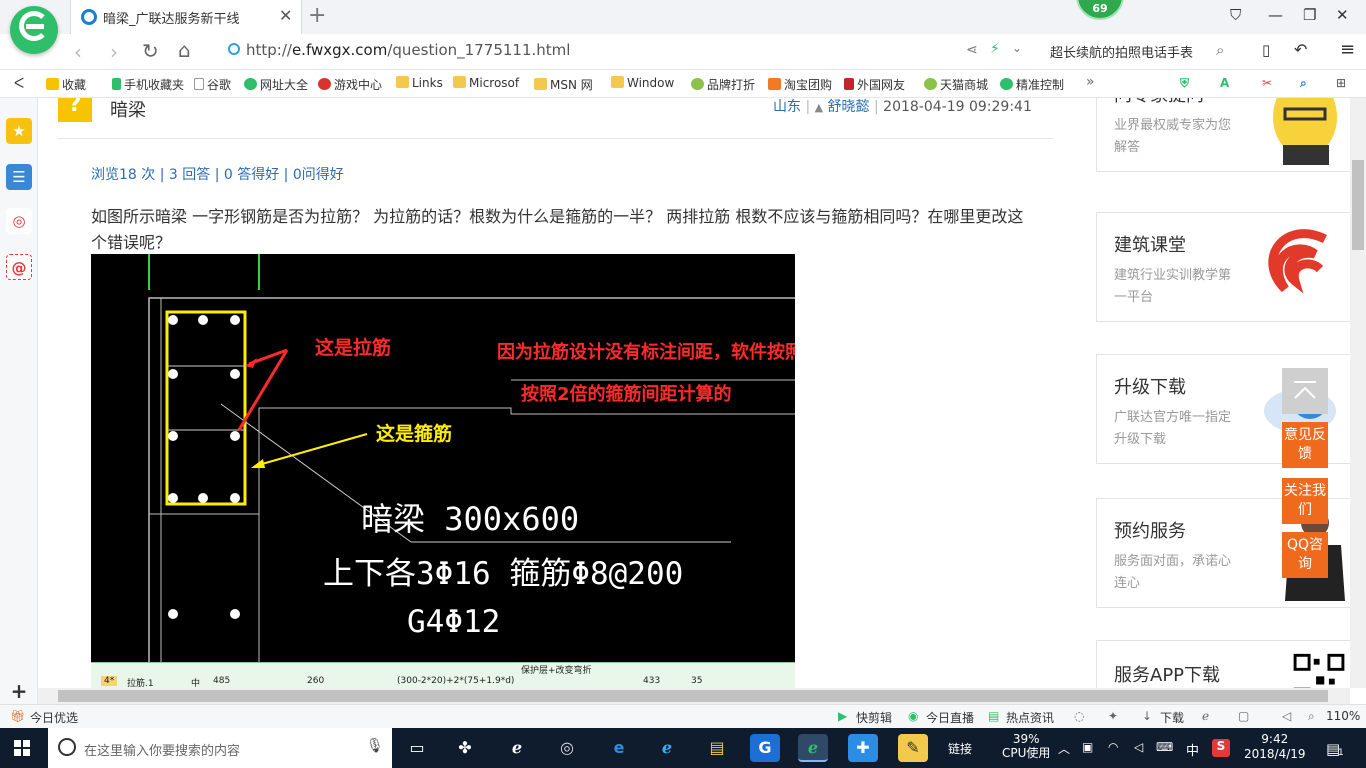 The image size is (1366, 768). Describe the element at coordinates (626, 394) in the screenshot. I see `cad-note-line2: 按照2倍的箍筋间距计算的` at that location.